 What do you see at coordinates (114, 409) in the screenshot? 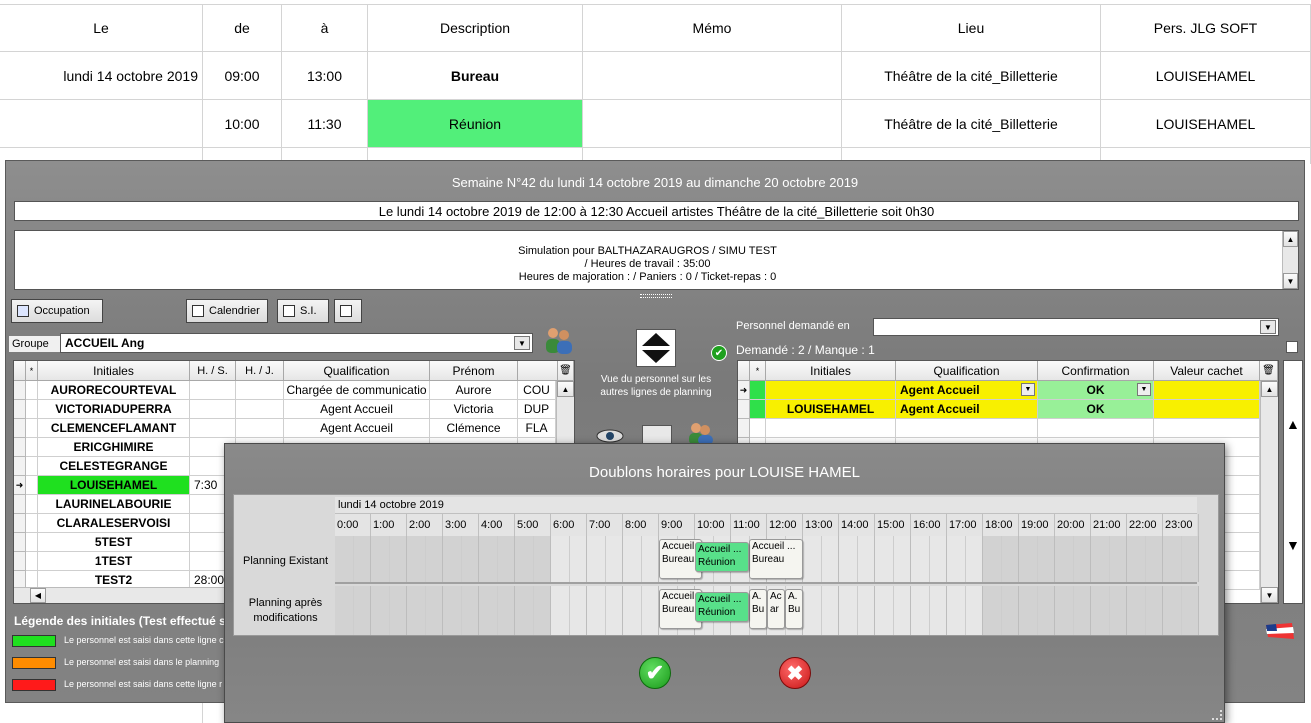
I see `cell-initiales: VICTORIADUPERRA` at bounding box center [114, 409].